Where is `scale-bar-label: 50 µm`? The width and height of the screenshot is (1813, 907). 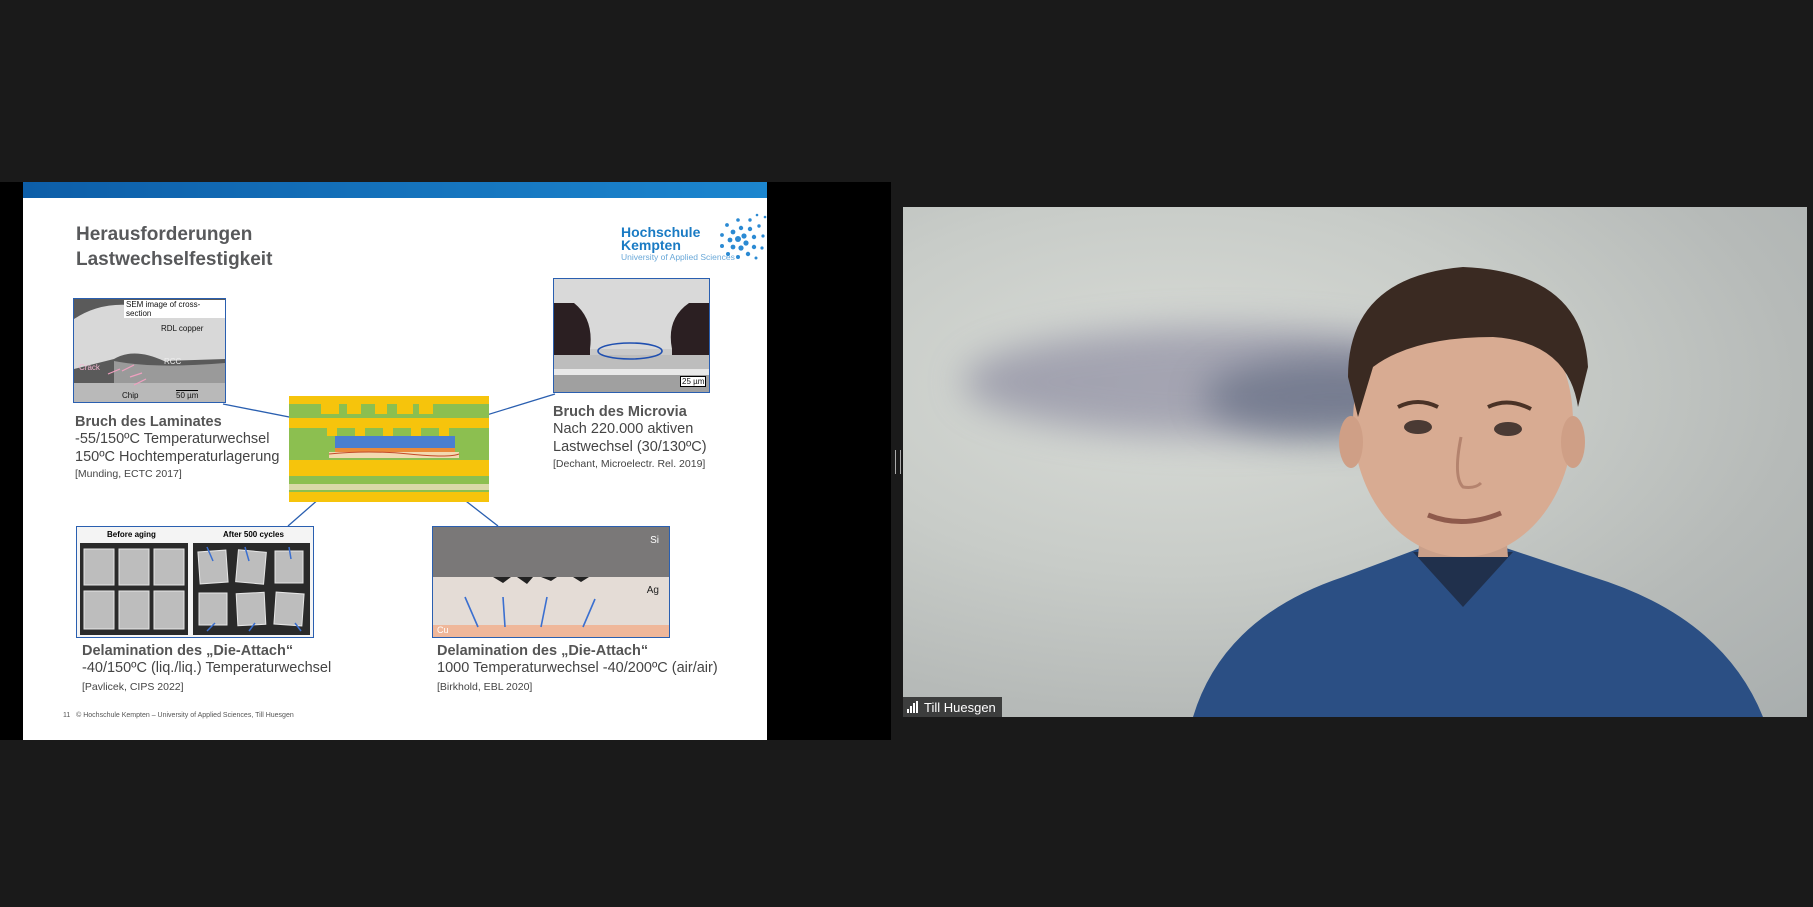
scale-bar-label: 50 µm is located at coordinates (187, 395).